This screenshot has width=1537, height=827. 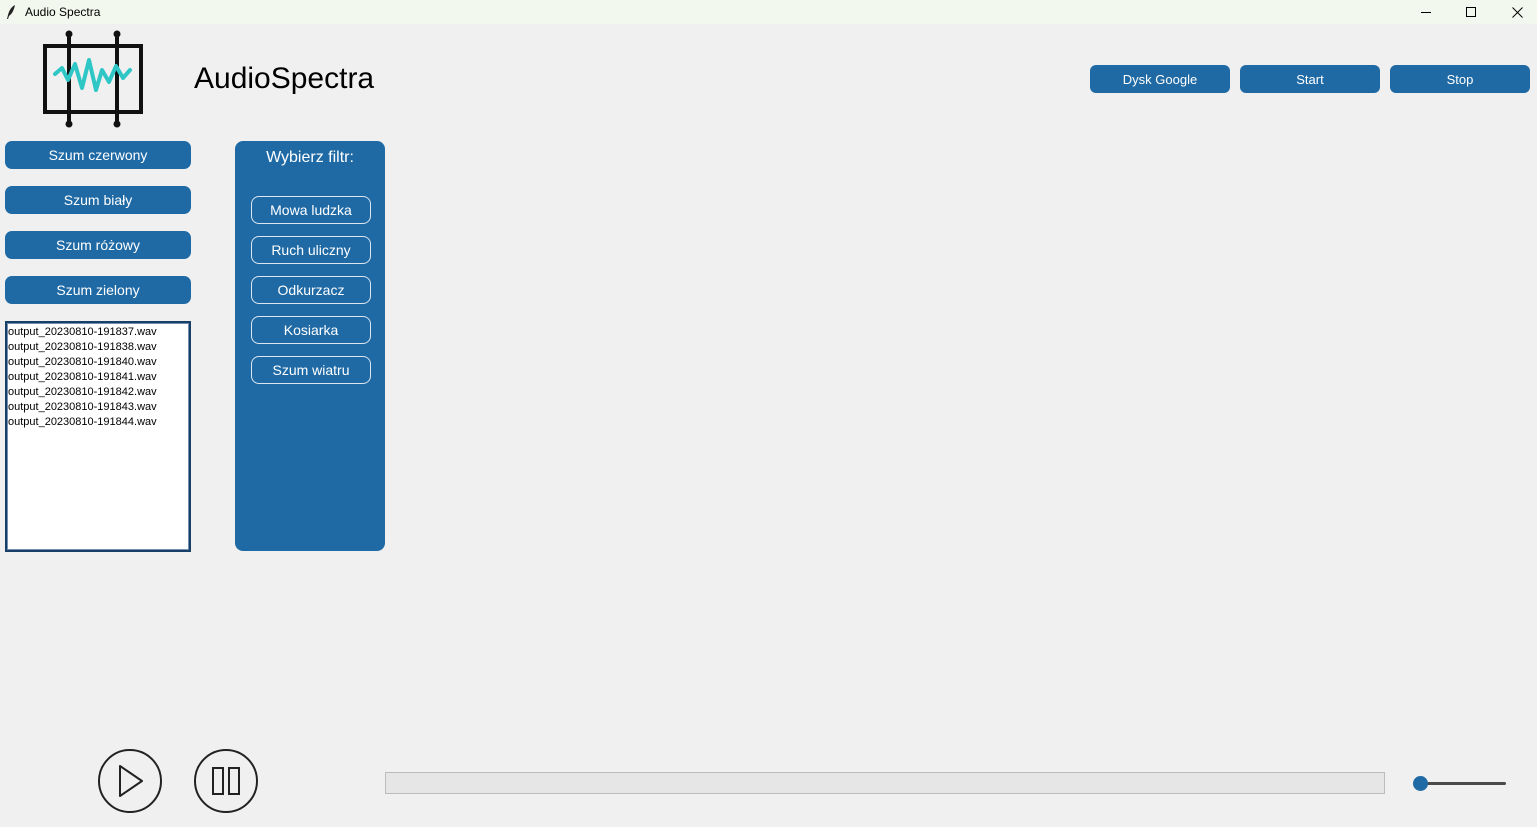 I want to click on playback-progress-bar, so click(x=885, y=783).